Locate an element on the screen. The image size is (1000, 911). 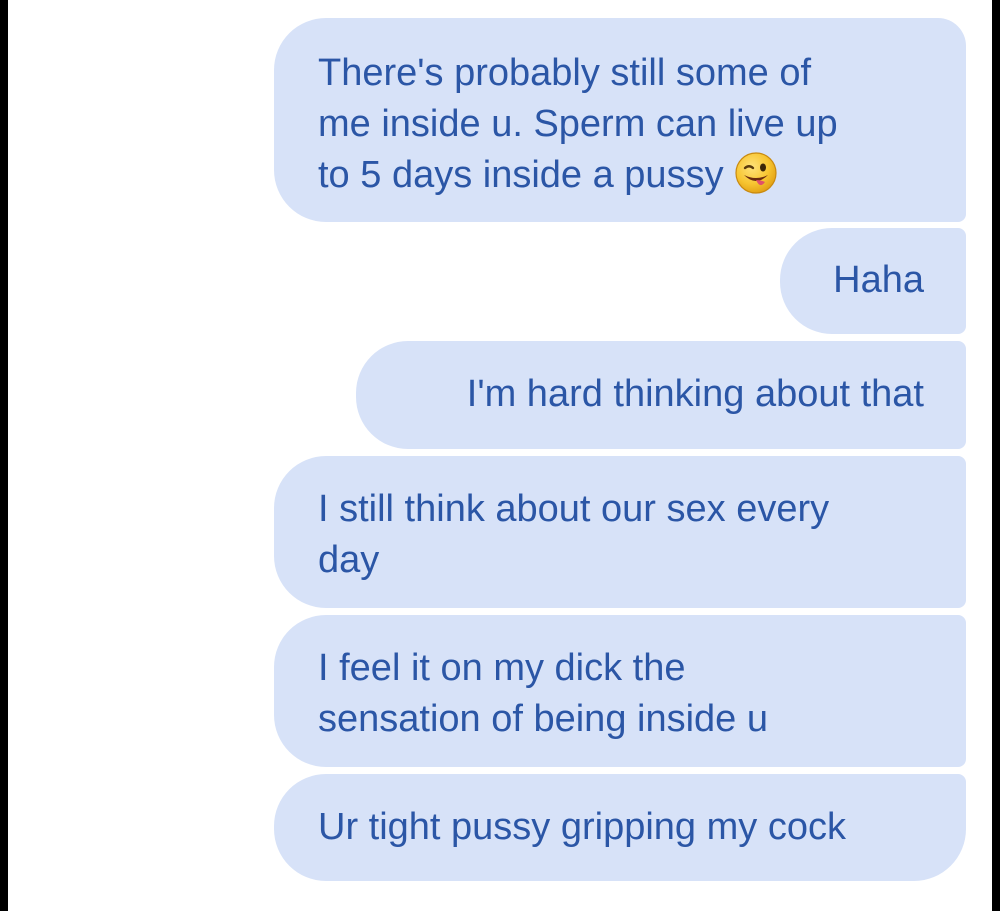
message-text: Ur tight pussy gripping my cock is located at coordinates (582, 827).